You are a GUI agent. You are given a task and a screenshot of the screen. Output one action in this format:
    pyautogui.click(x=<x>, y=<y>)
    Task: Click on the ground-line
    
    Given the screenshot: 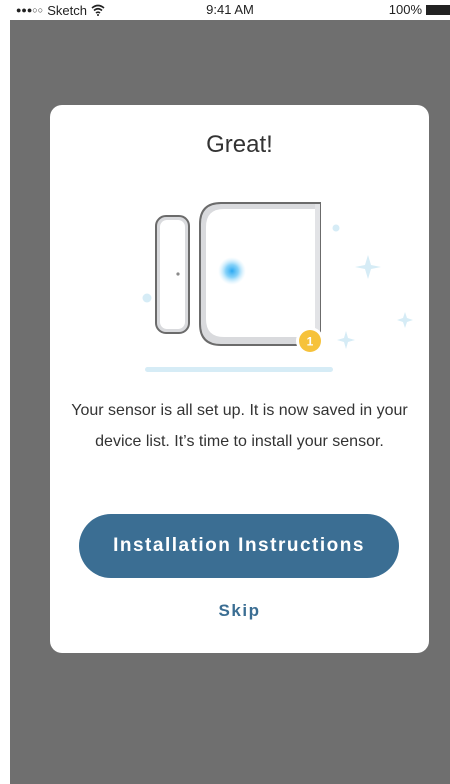 What is the action you would take?
    pyautogui.click(x=239, y=369)
    